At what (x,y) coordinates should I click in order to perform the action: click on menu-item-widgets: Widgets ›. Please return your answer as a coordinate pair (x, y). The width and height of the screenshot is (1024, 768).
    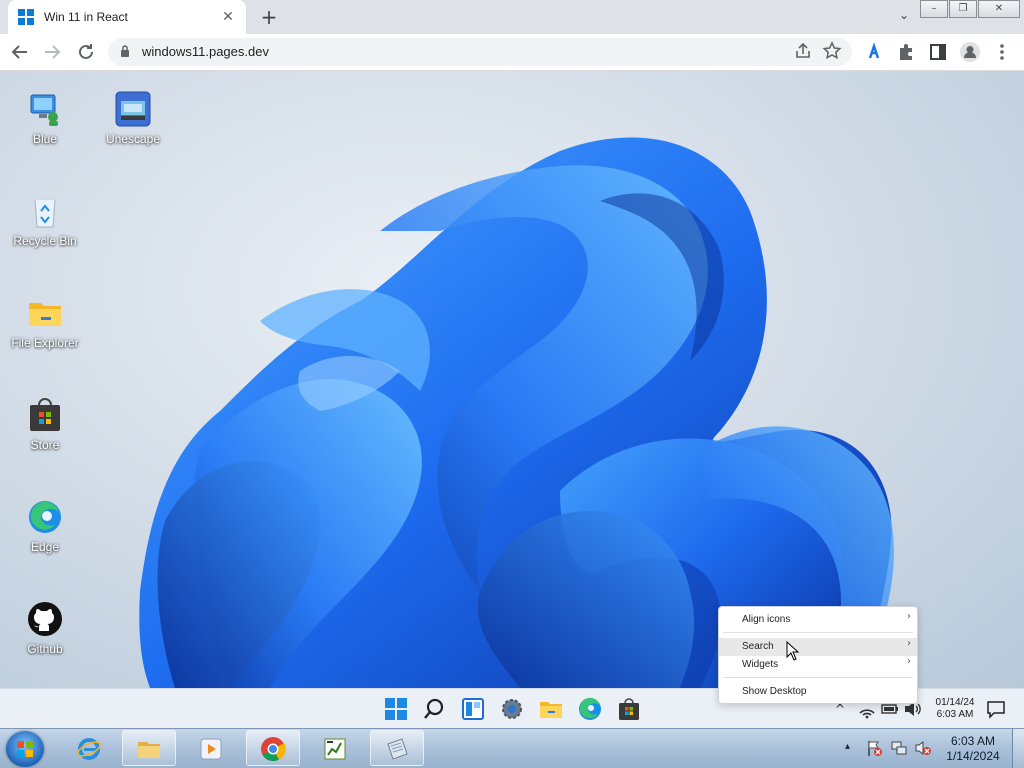
    Looking at the image, I should click on (818, 665).